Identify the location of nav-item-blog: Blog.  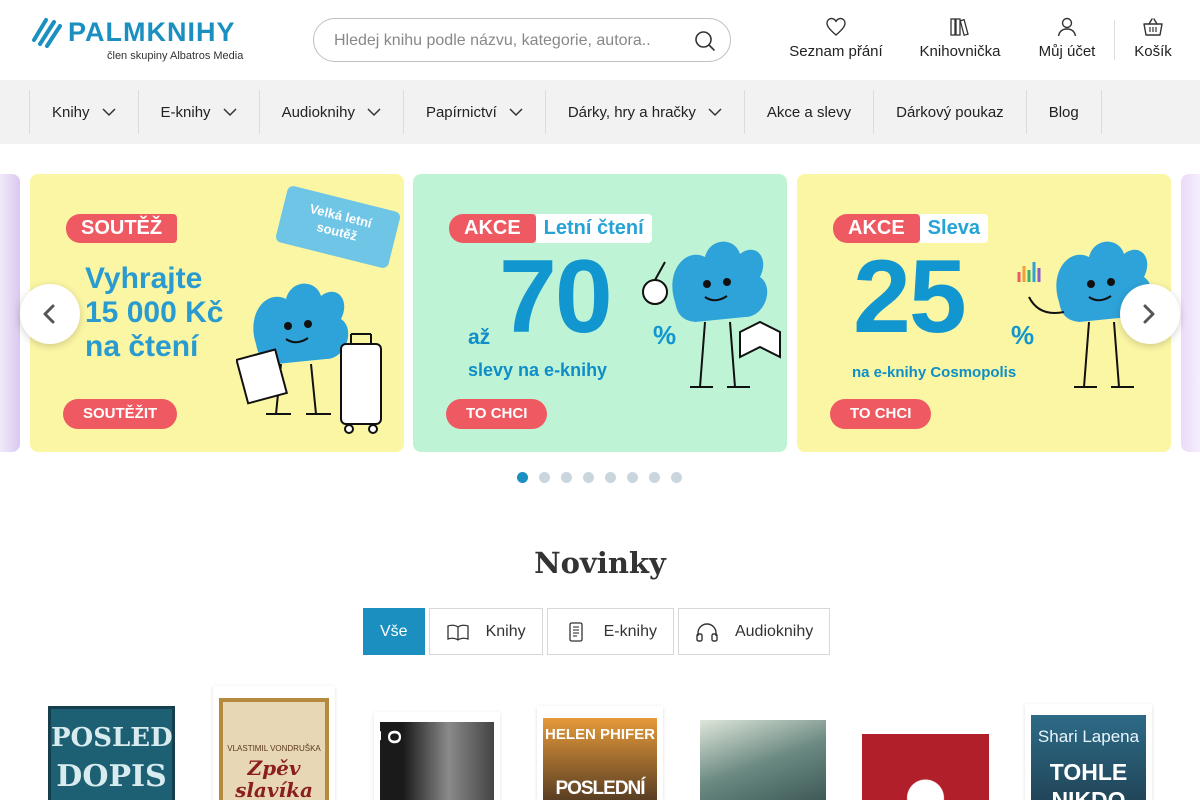
(1063, 112).